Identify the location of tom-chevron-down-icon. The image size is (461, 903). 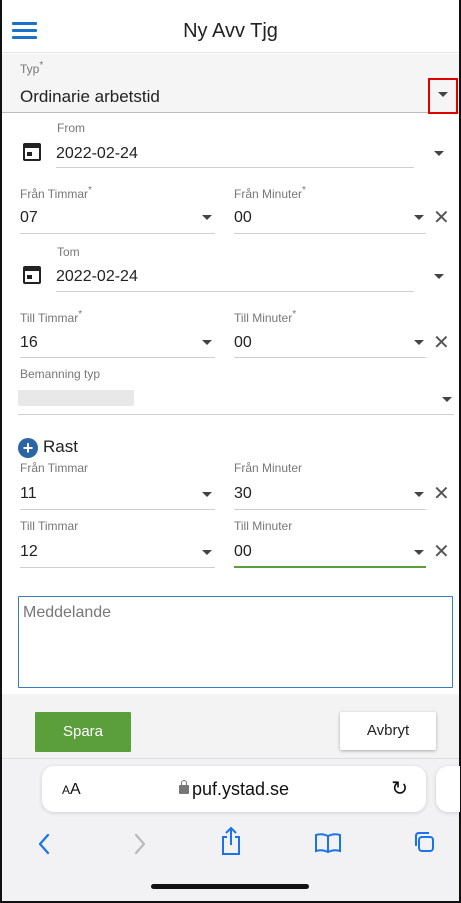
(439, 276).